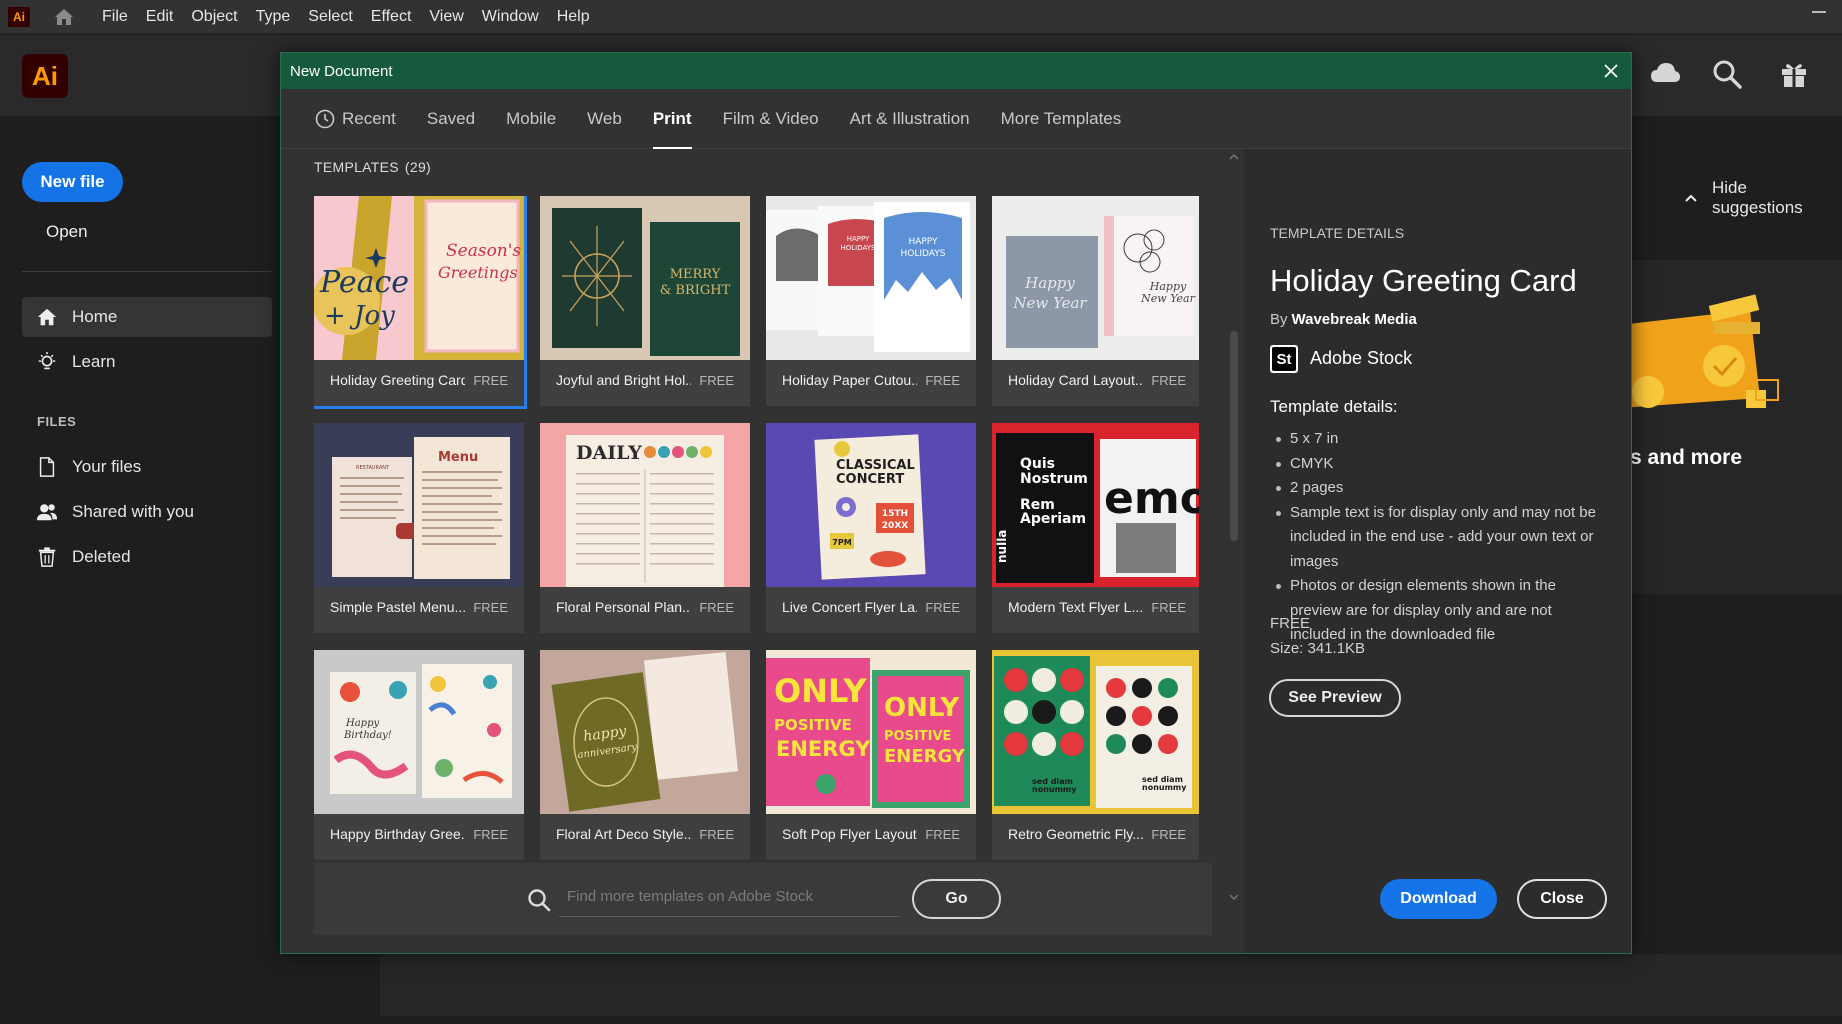 The width and height of the screenshot is (1842, 1024). What do you see at coordinates (672, 119) in the screenshot?
I see `tab-print: Print` at bounding box center [672, 119].